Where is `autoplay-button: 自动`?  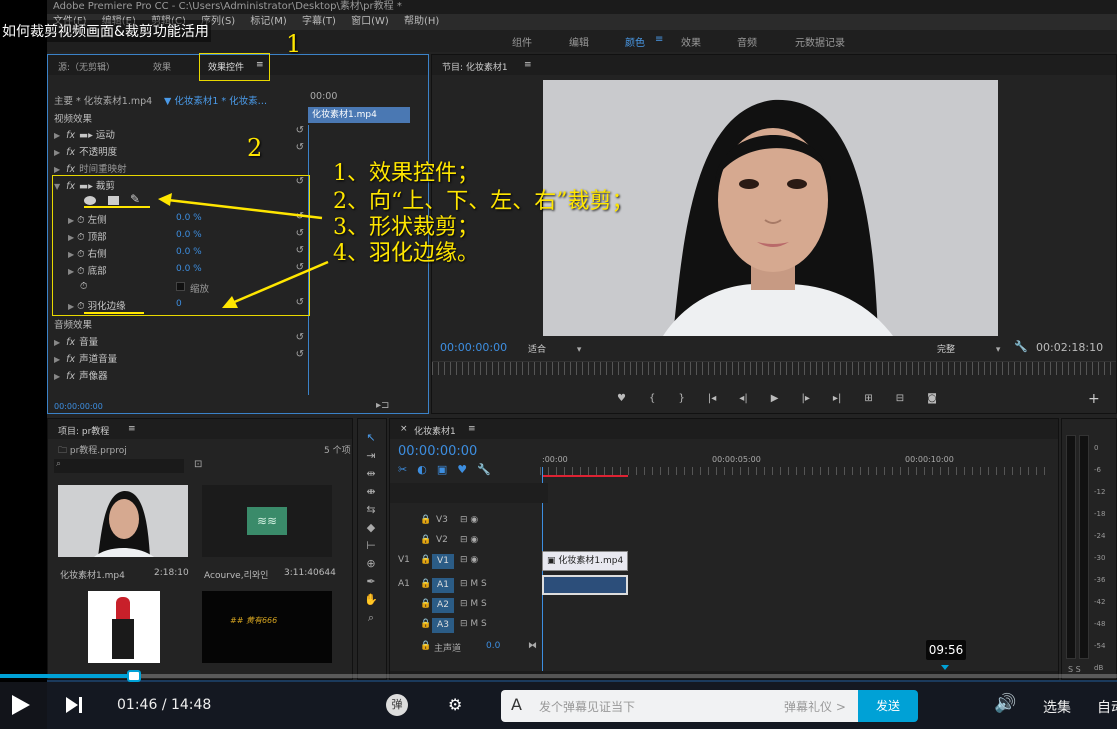 autoplay-button: 自动 is located at coordinates (1107, 707).